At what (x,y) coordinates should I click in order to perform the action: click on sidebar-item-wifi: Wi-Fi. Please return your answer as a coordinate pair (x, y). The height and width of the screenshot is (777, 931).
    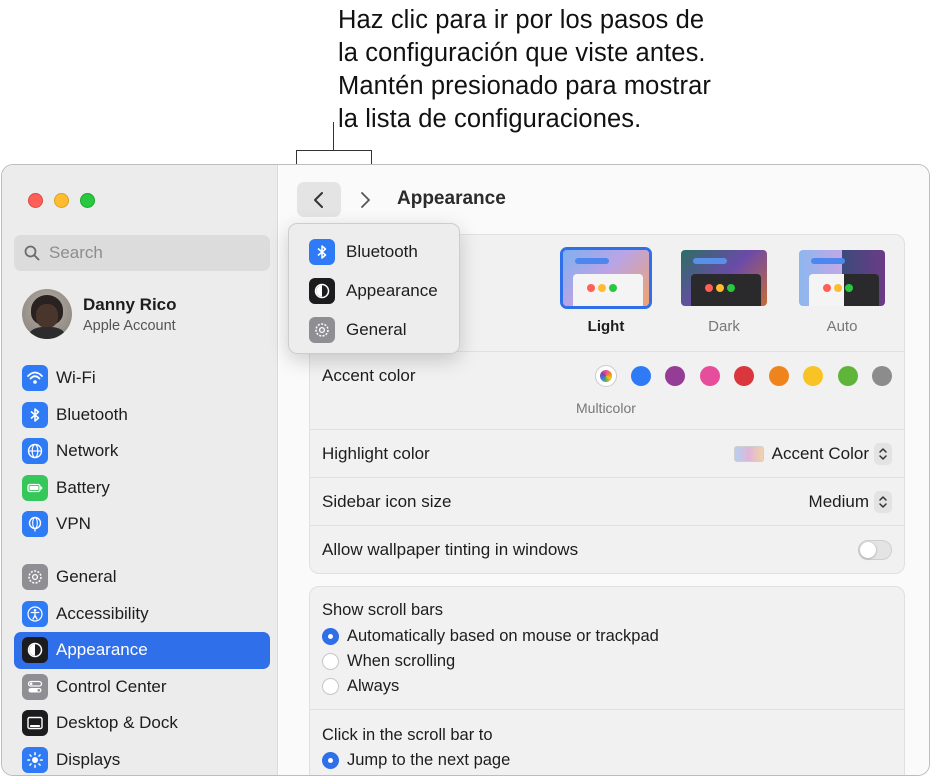
    Looking at the image, I should click on (142, 378).